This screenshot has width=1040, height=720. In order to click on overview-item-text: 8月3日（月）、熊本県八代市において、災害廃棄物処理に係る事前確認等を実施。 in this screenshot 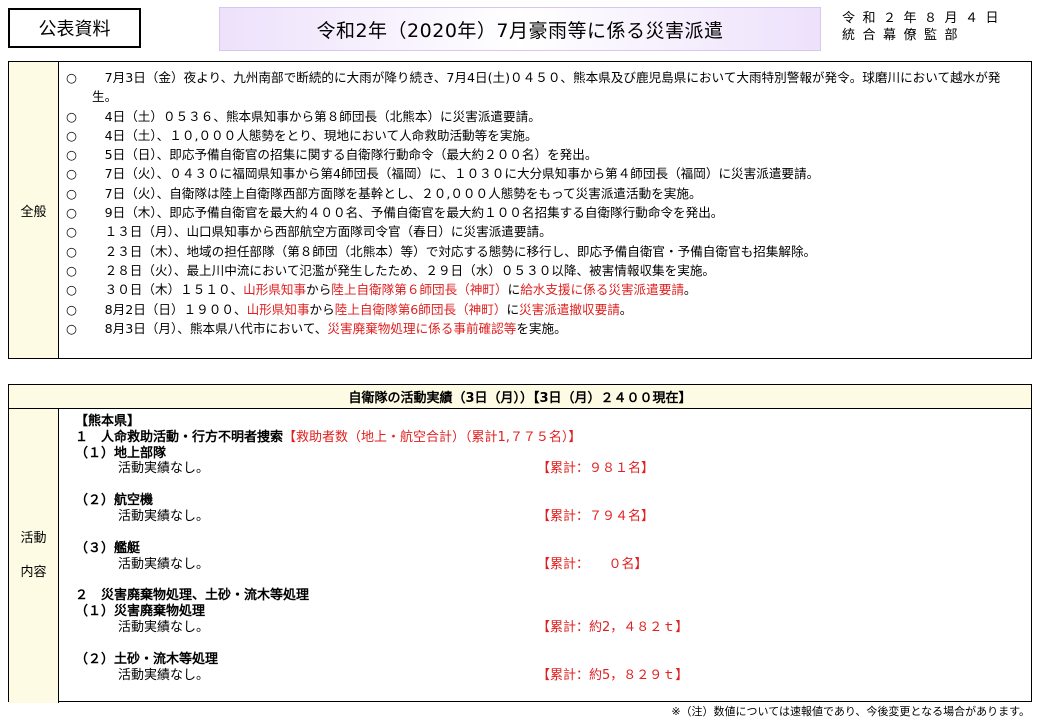, I will do `click(329, 328)`.